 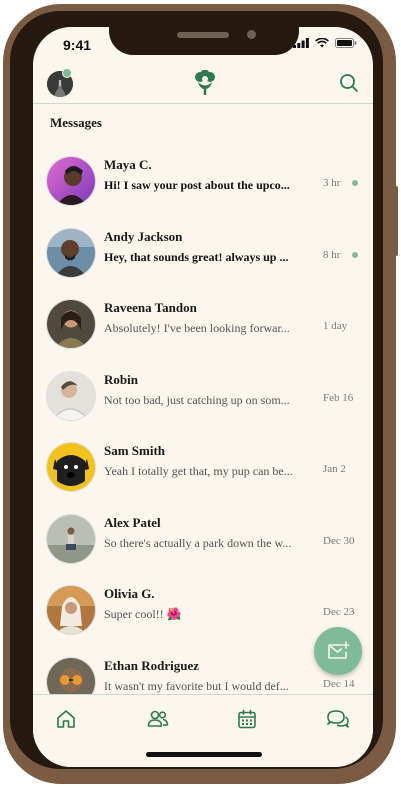 What do you see at coordinates (135, 450) in the screenshot?
I see `contact-name: Sam Smith` at bounding box center [135, 450].